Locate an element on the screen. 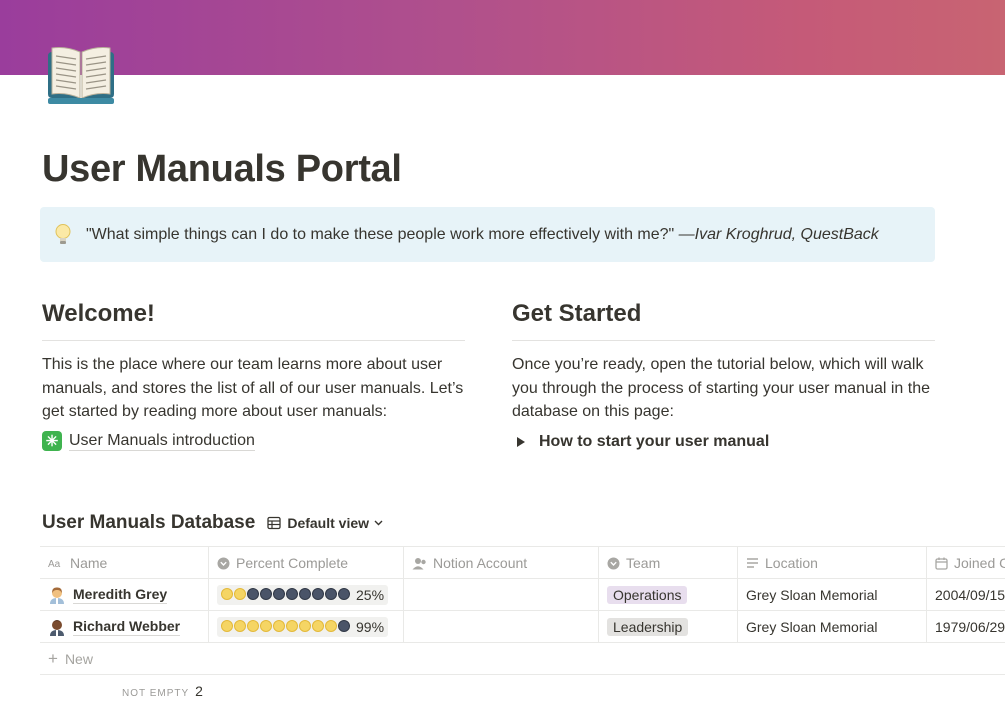  view-label: Default view is located at coordinates (328, 523).